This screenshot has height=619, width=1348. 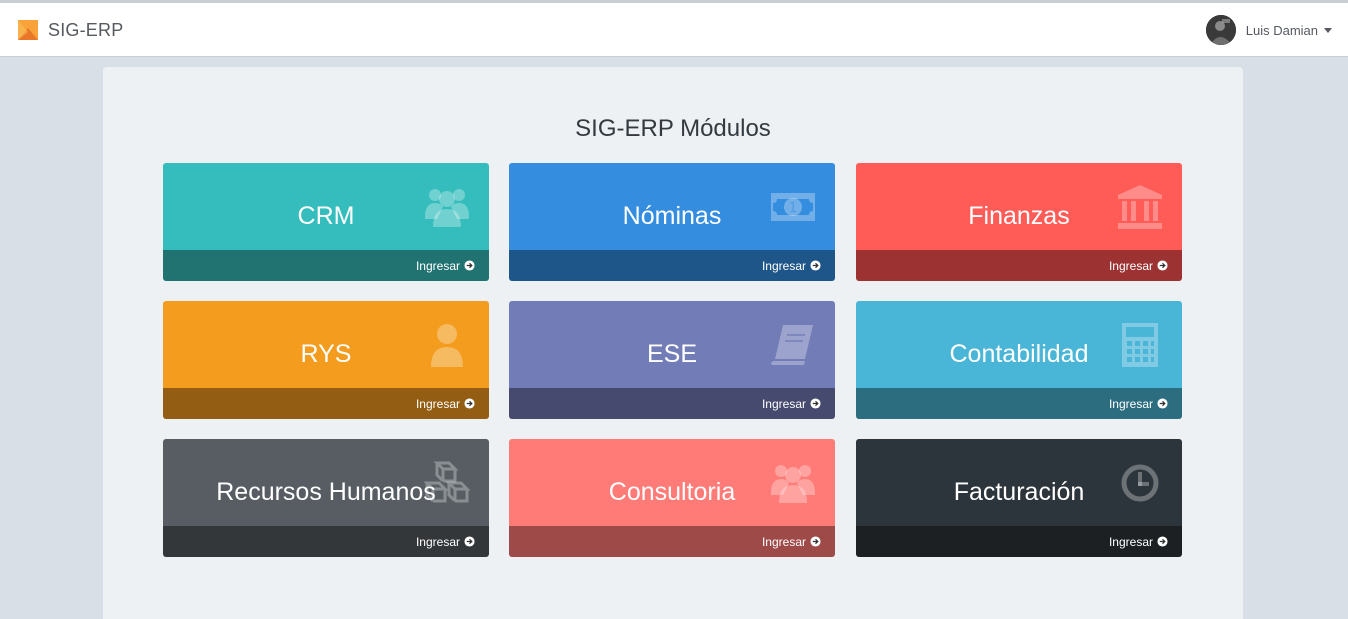 I want to click on card-body: Consultoria, so click(x=672, y=482).